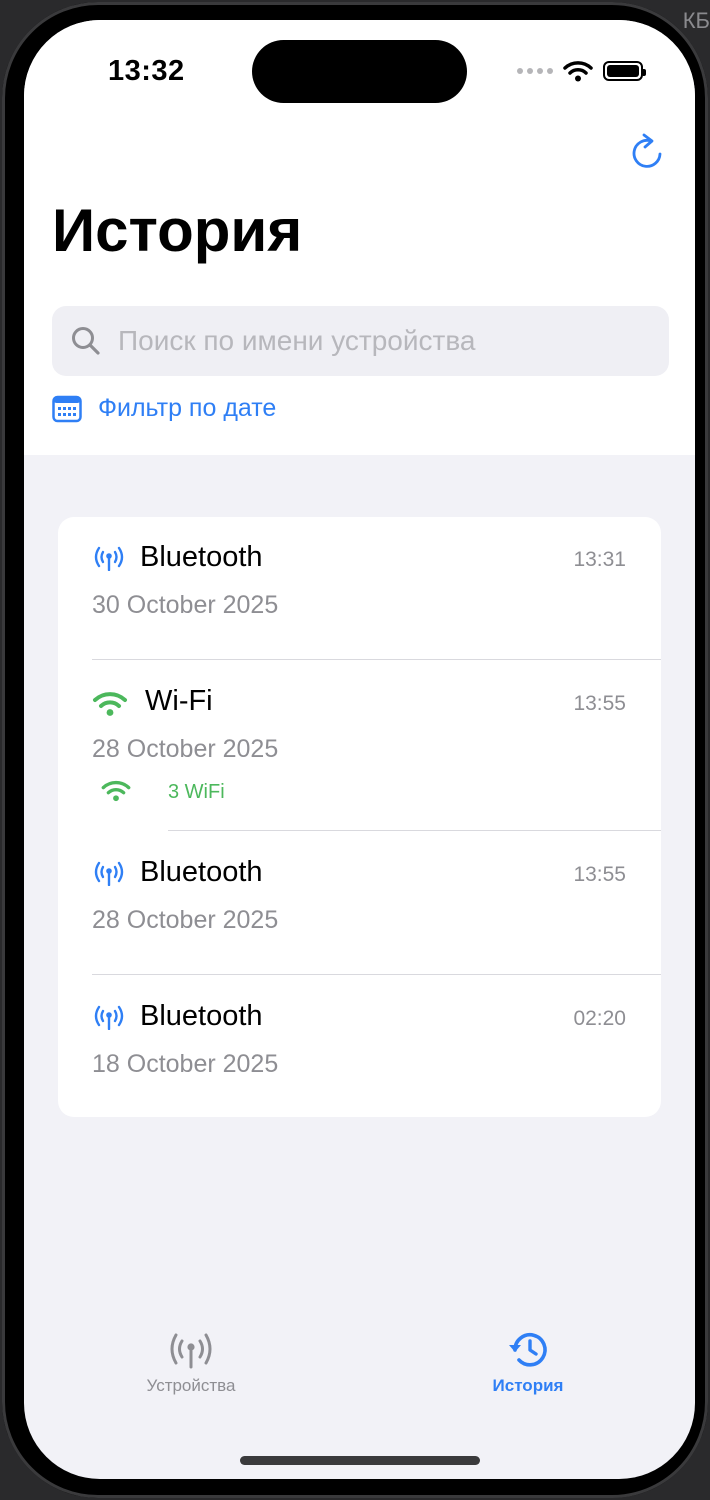 The width and height of the screenshot is (710, 1500). Describe the element at coordinates (648, 152) in the screenshot. I see `refresh-button` at that location.